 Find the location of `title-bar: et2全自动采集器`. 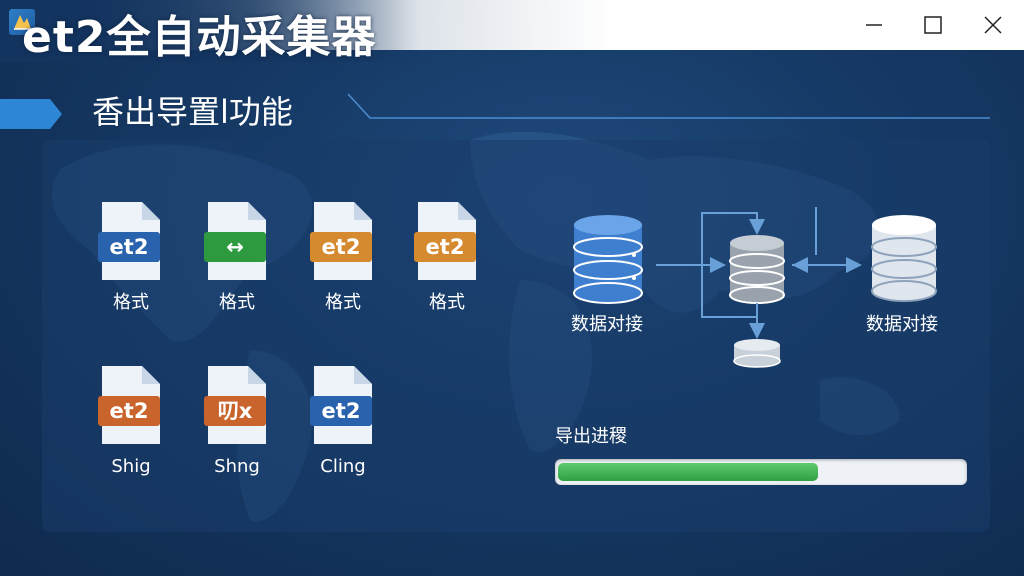

title-bar: et2全自动采集器 is located at coordinates (512, 31).